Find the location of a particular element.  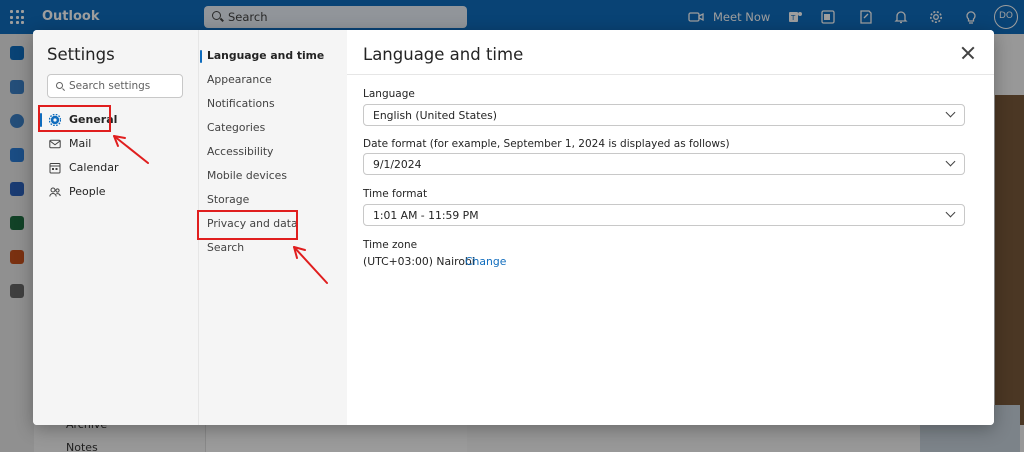

category-calendar: Calendar is located at coordinates (117, 168).